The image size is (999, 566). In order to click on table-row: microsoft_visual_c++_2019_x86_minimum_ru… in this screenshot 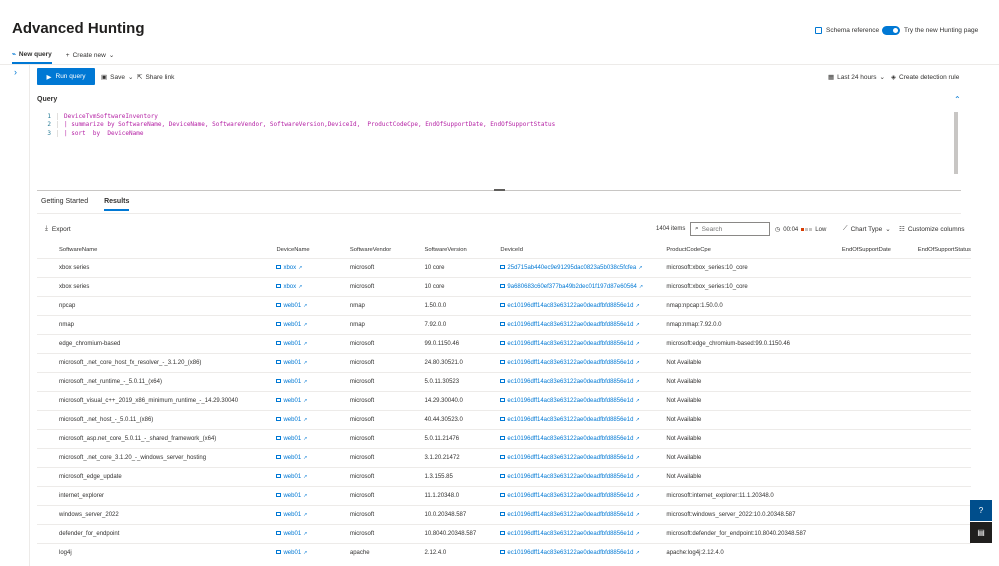, I will do `click(504, 400)`.